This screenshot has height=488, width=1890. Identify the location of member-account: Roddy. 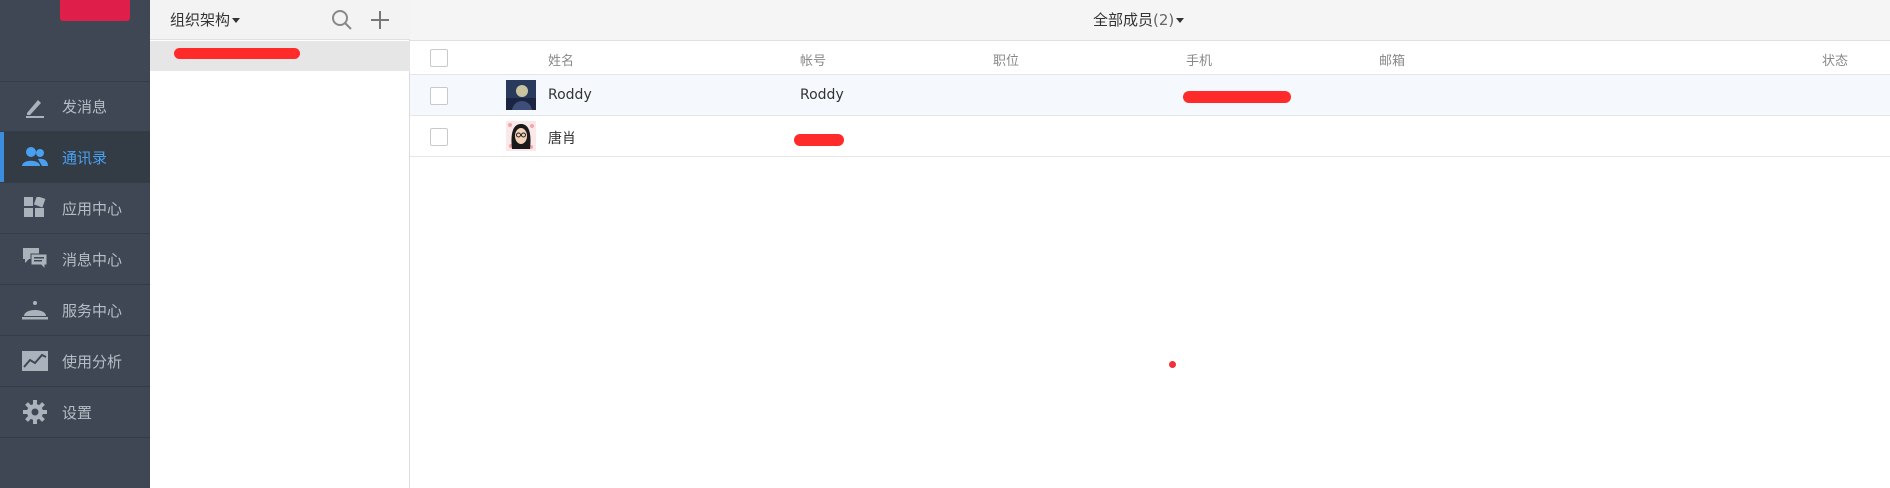
(822, 95).